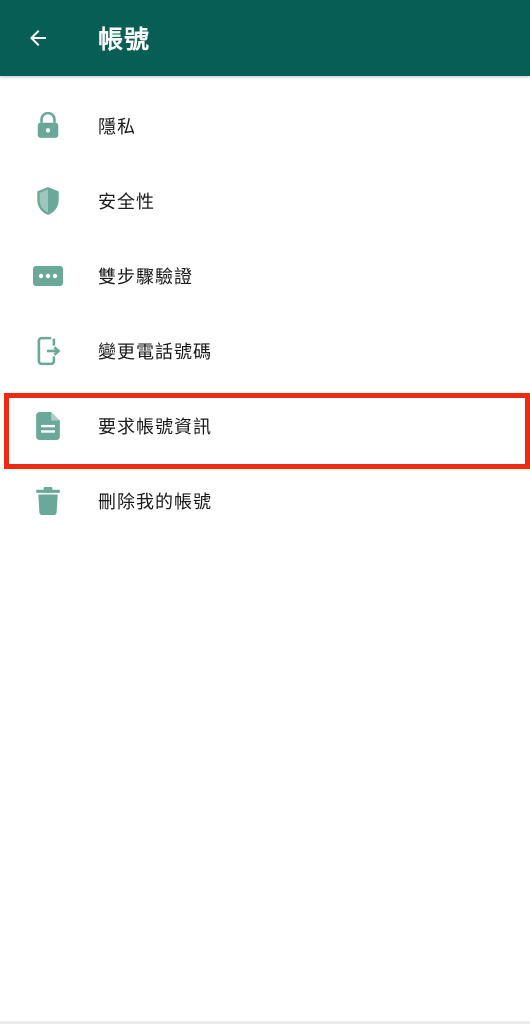 This screenshot has width=530, height=1024. I want to click on menu-item-change-number: 變更電話號碼, so click(265, 350).